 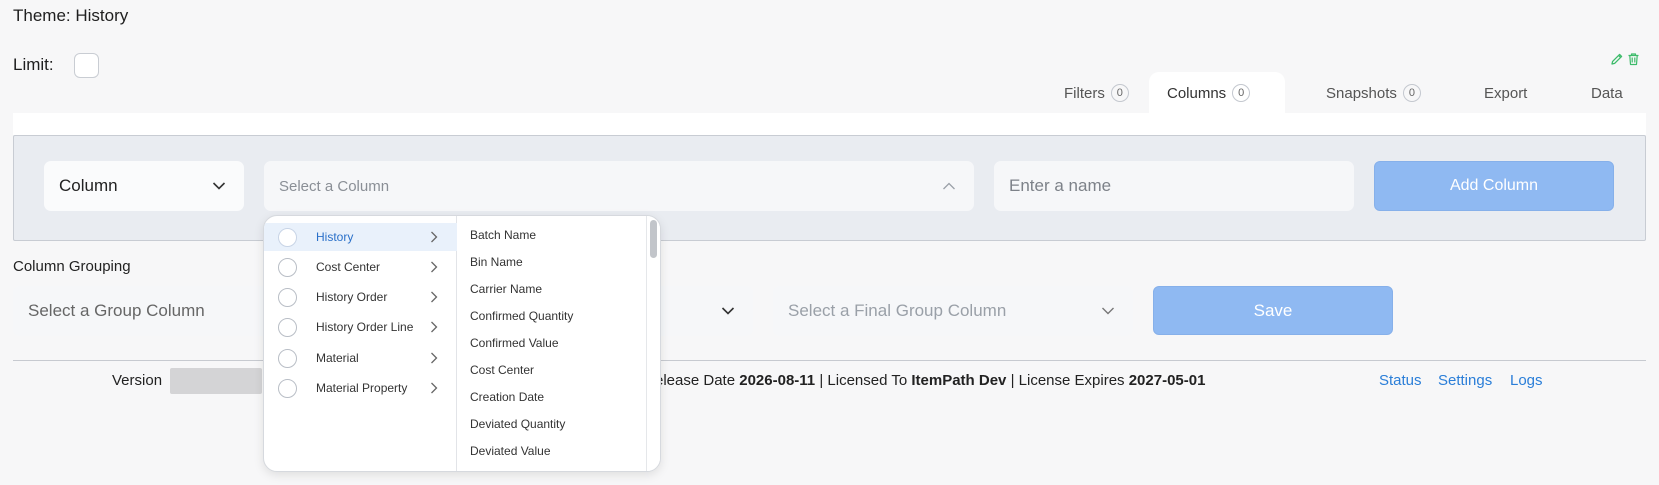 What do you see at coordinates (496, 262) in the screenshot?
I see `column-option: Bin Name` at bounding box center [496, 262].